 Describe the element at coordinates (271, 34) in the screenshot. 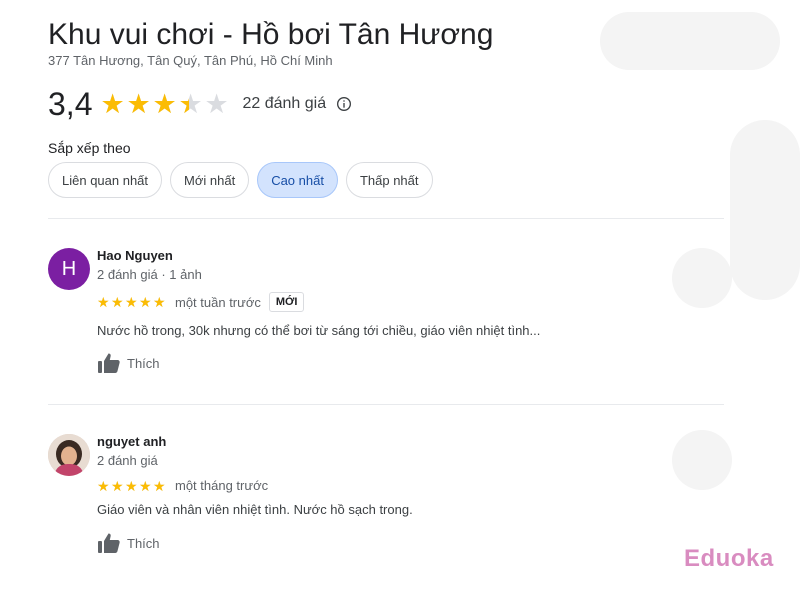

I see `place-title: Khu vui chơi - Hồ bơi Tân Hương` at that location.